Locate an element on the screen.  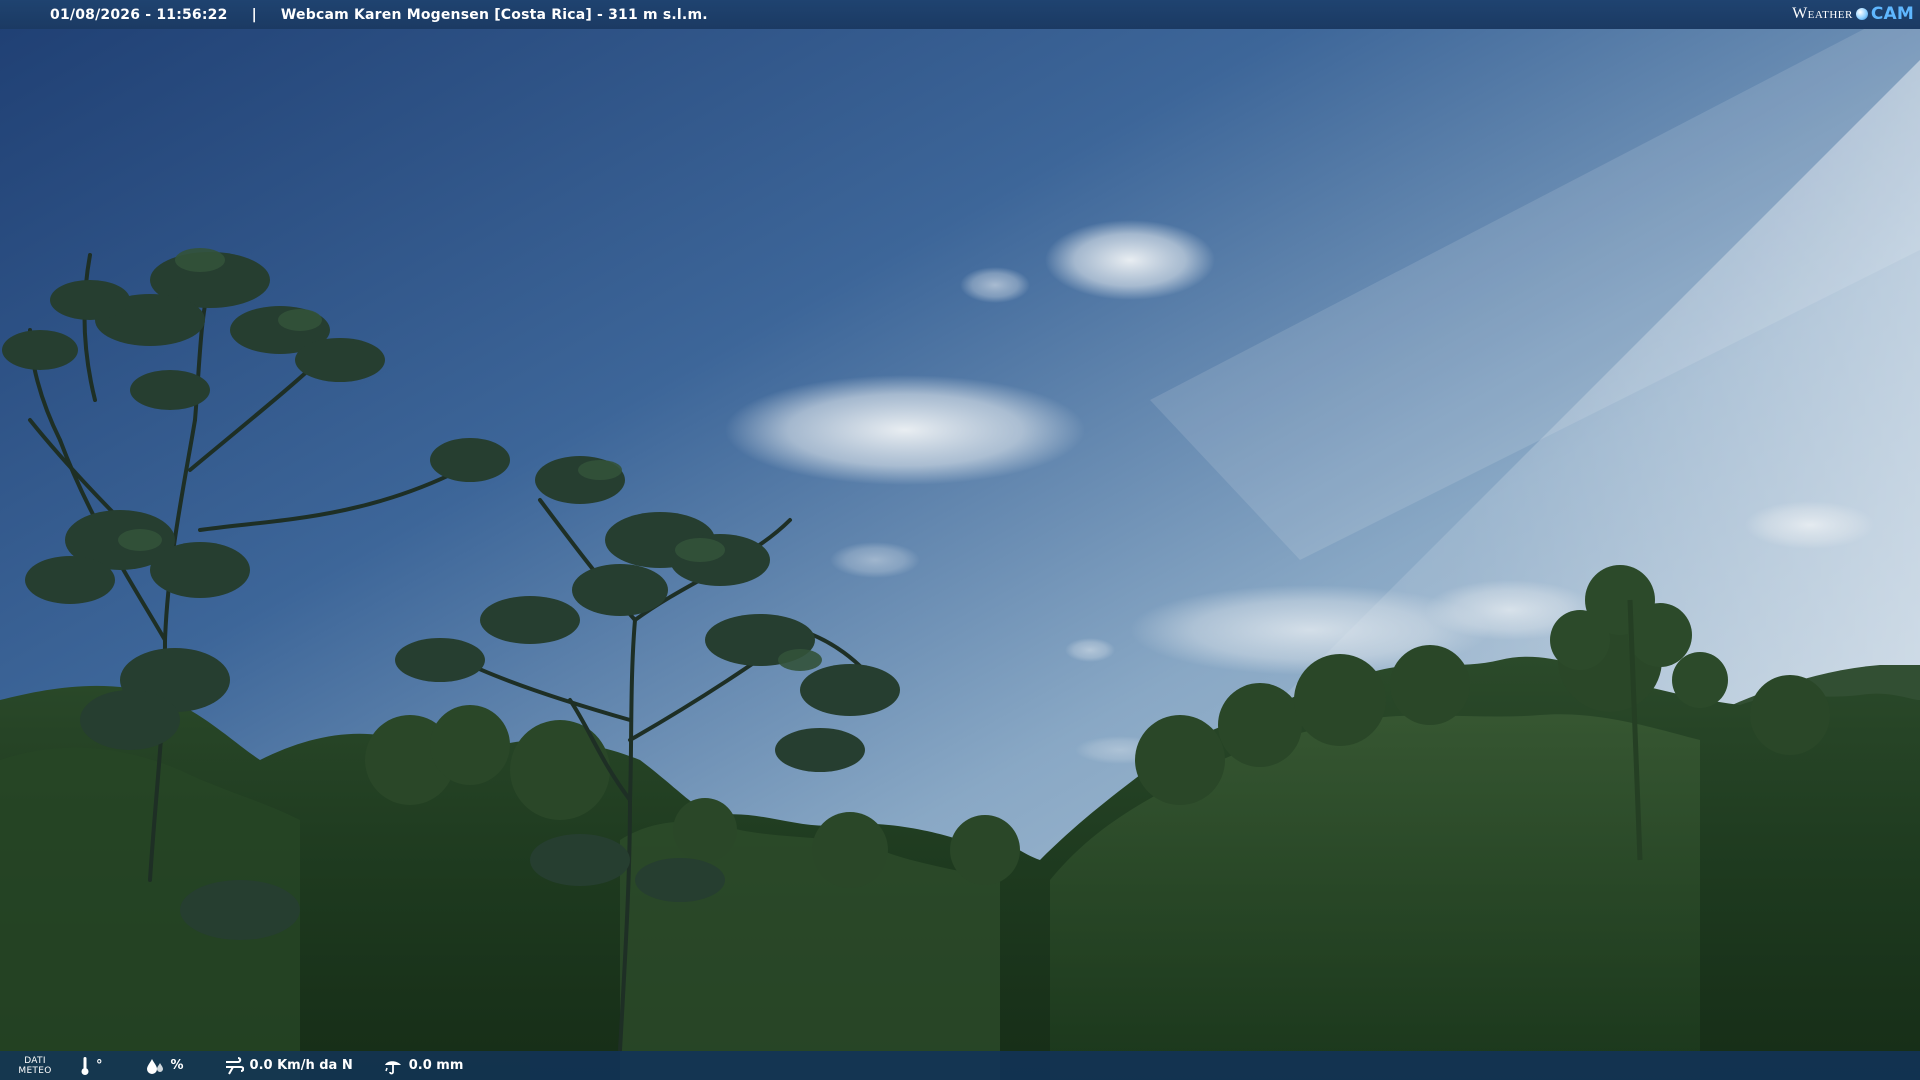
meteo-label-line2: METEO is located at coordinates (35, 1070).